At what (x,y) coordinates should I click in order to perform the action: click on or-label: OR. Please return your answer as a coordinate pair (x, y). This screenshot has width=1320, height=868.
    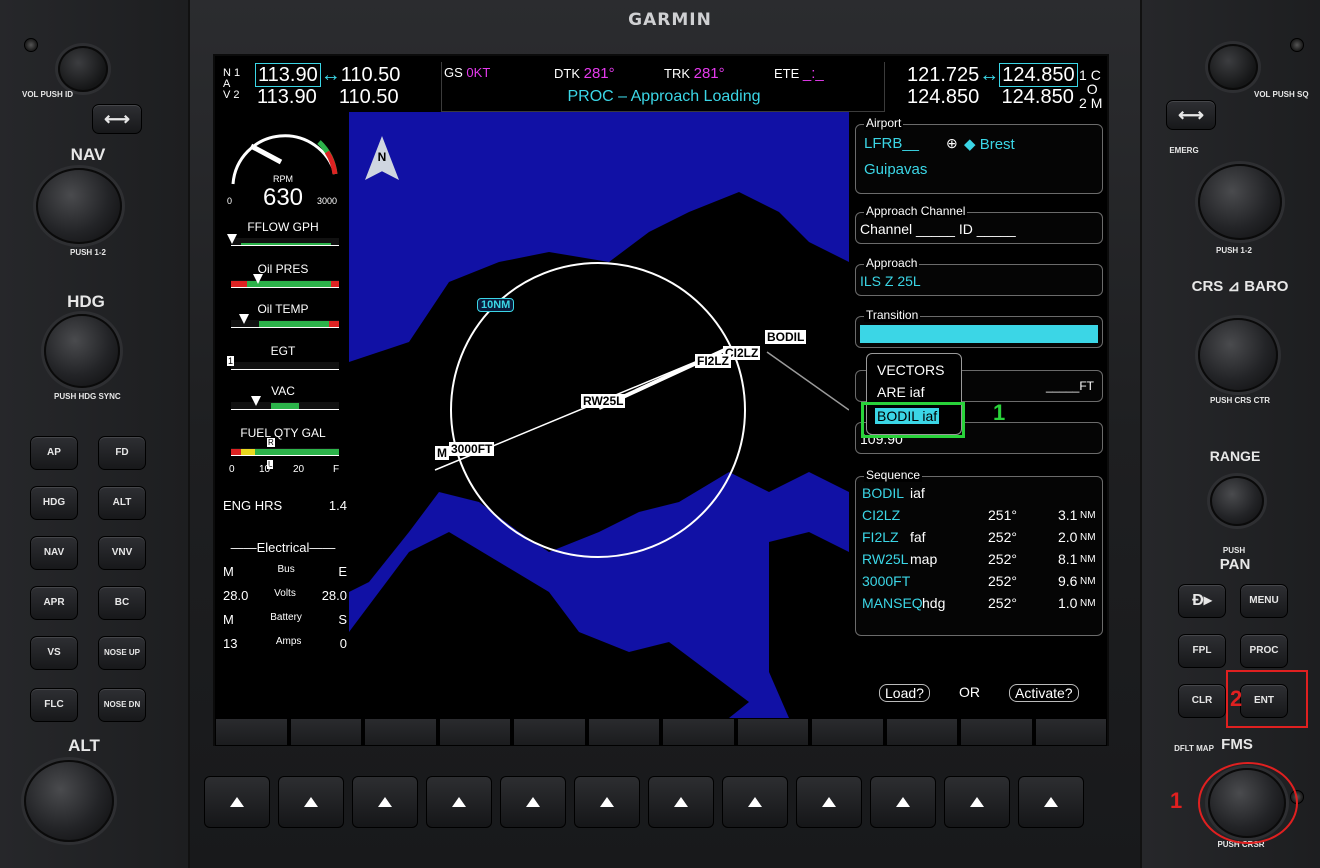
    Looking at the image, I should click on (969, 692).